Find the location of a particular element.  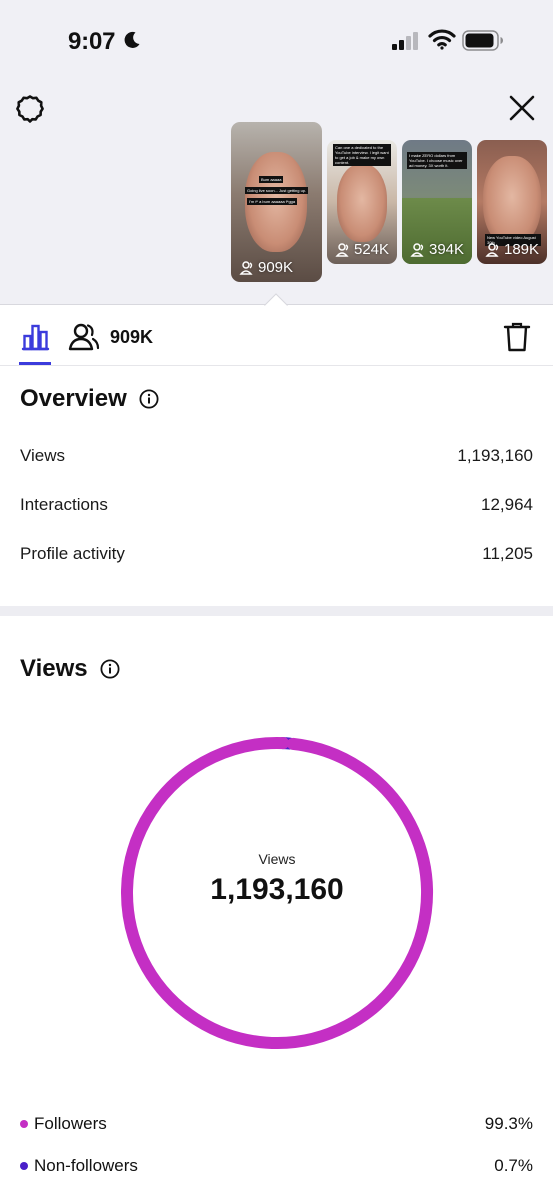

legend-label: Followers is located at coordinates (70, 1123).